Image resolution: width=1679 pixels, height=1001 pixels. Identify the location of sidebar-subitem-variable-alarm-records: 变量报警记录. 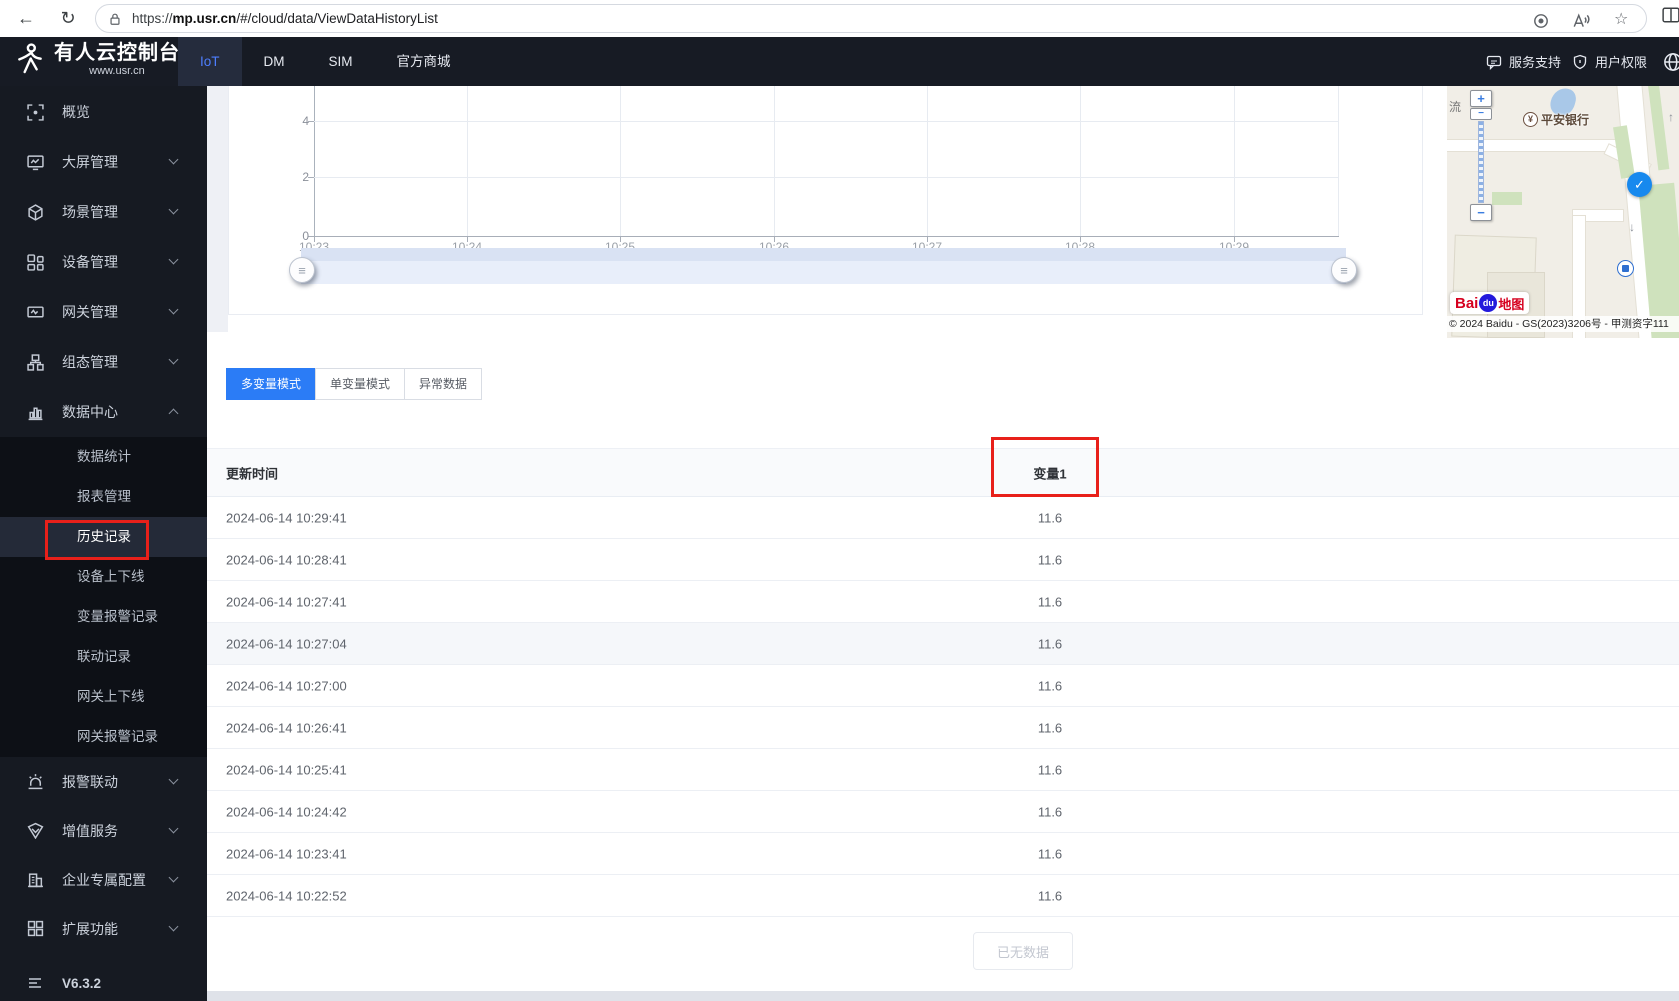
(103, 617).